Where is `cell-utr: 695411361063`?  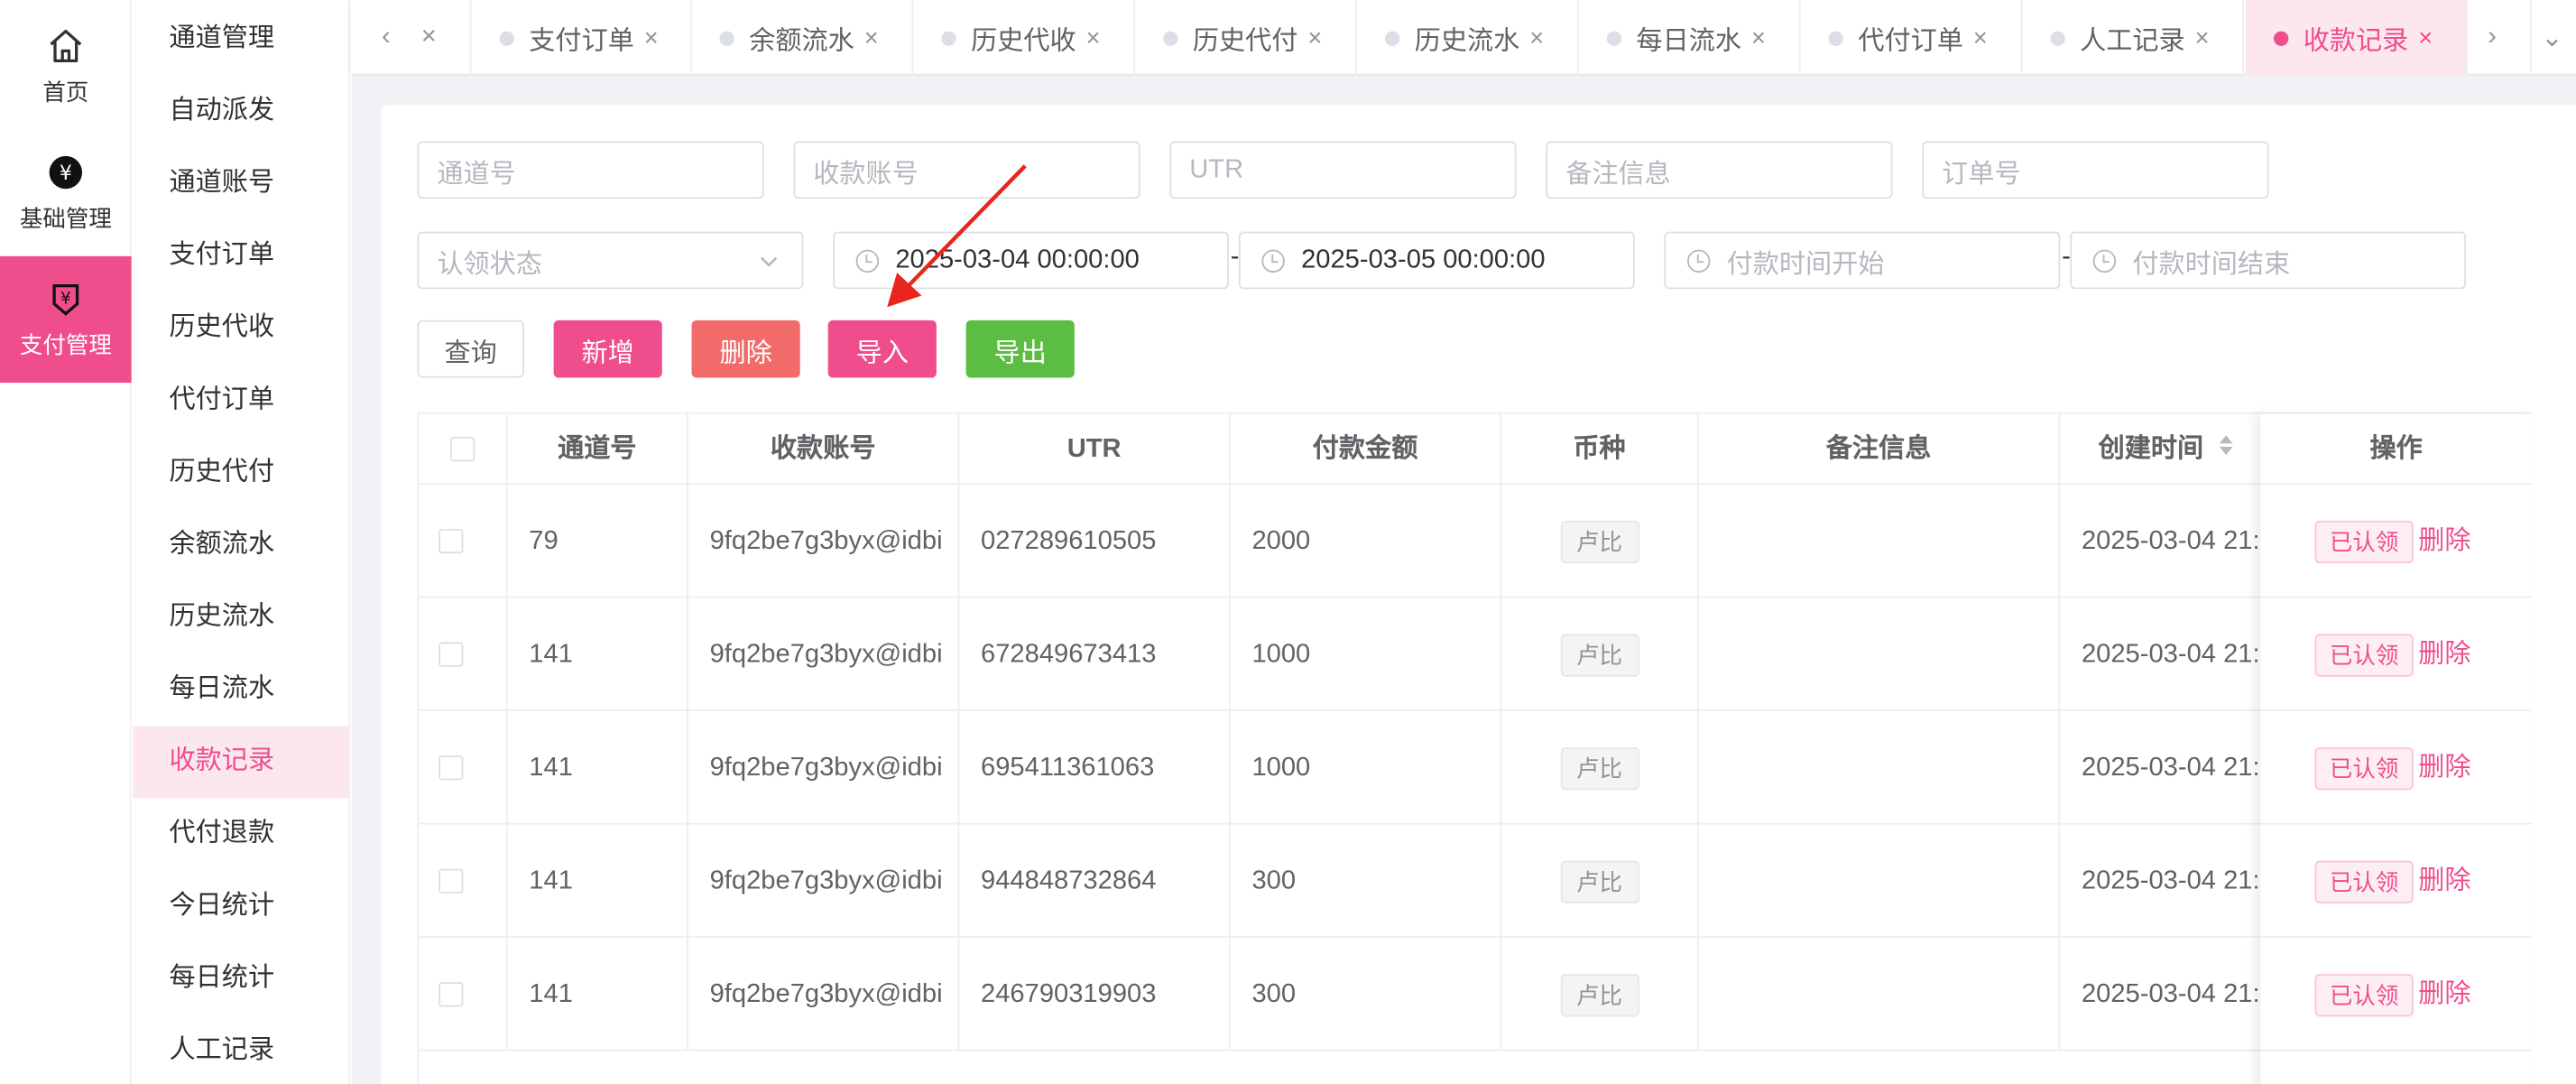
cell-utr: 695411361063 is located at coordinates (1095, 767).